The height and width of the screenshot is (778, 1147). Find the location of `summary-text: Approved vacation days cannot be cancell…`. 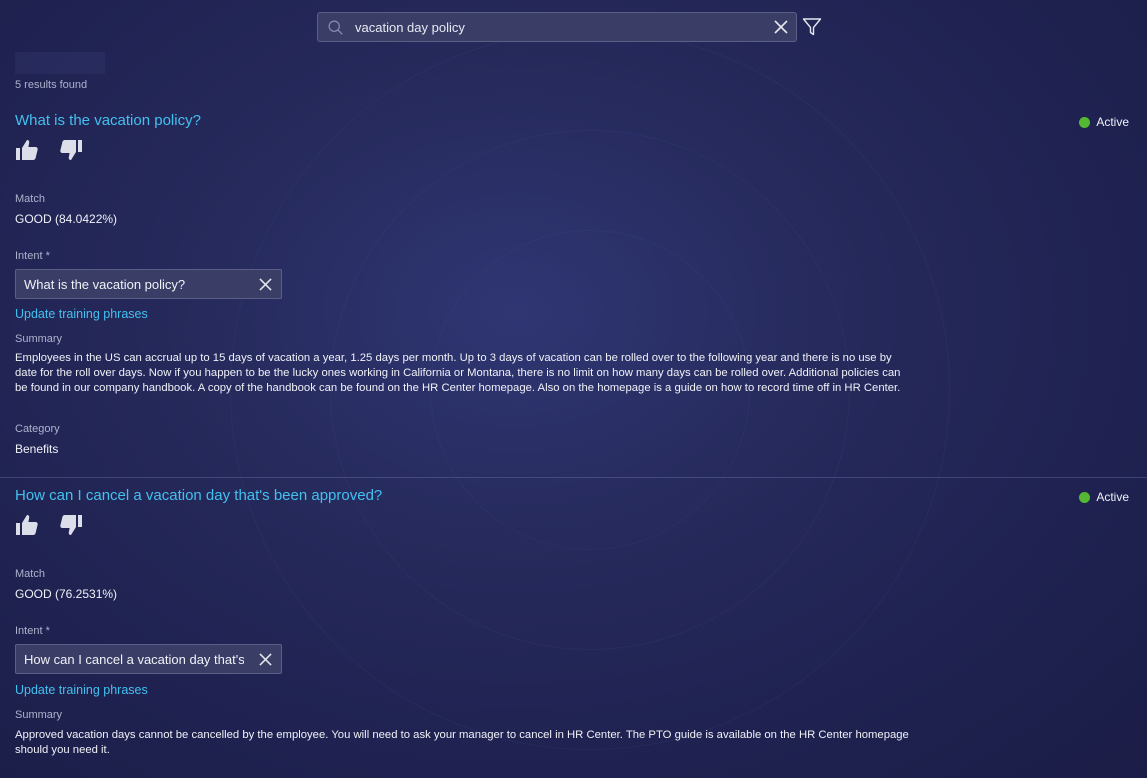

summary-text: Approved vacation days cannot be cancell… is located at coordinates (462, 742).